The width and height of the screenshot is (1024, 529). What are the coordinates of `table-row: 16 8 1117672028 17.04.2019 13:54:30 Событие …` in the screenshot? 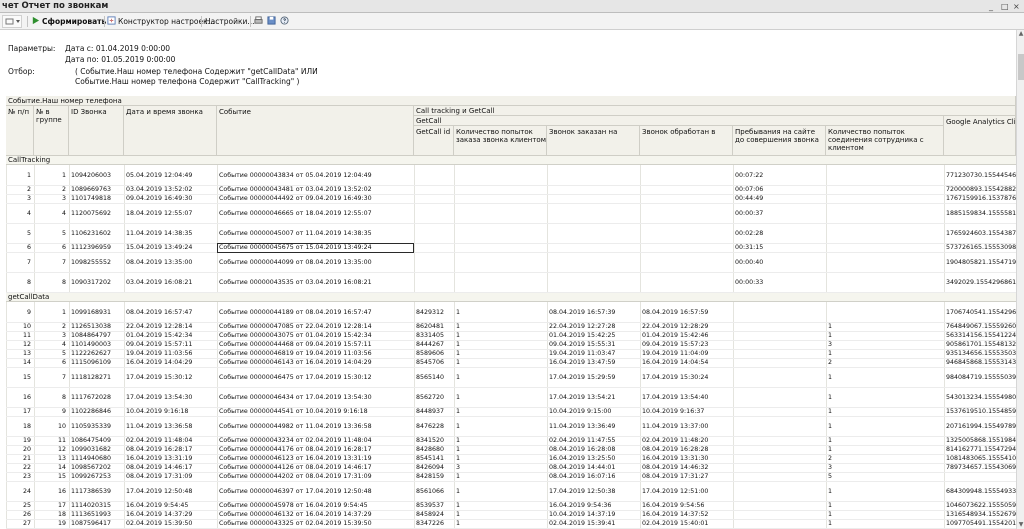 It's located at (511, 397).